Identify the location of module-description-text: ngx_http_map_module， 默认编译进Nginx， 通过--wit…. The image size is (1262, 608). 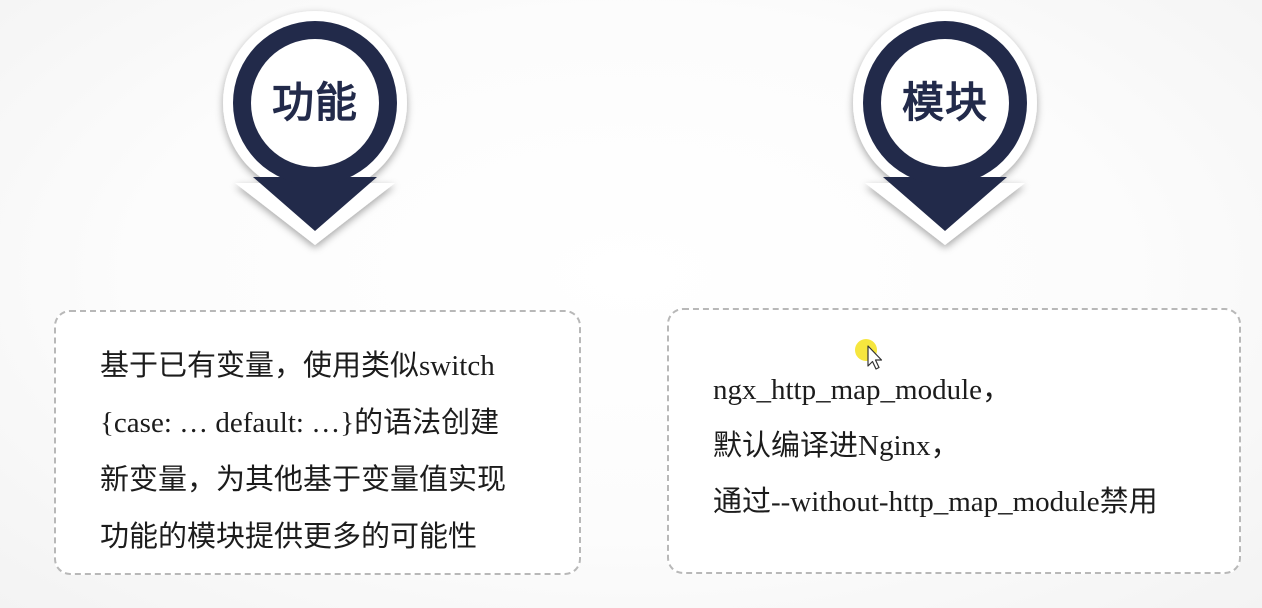
(971, 446).